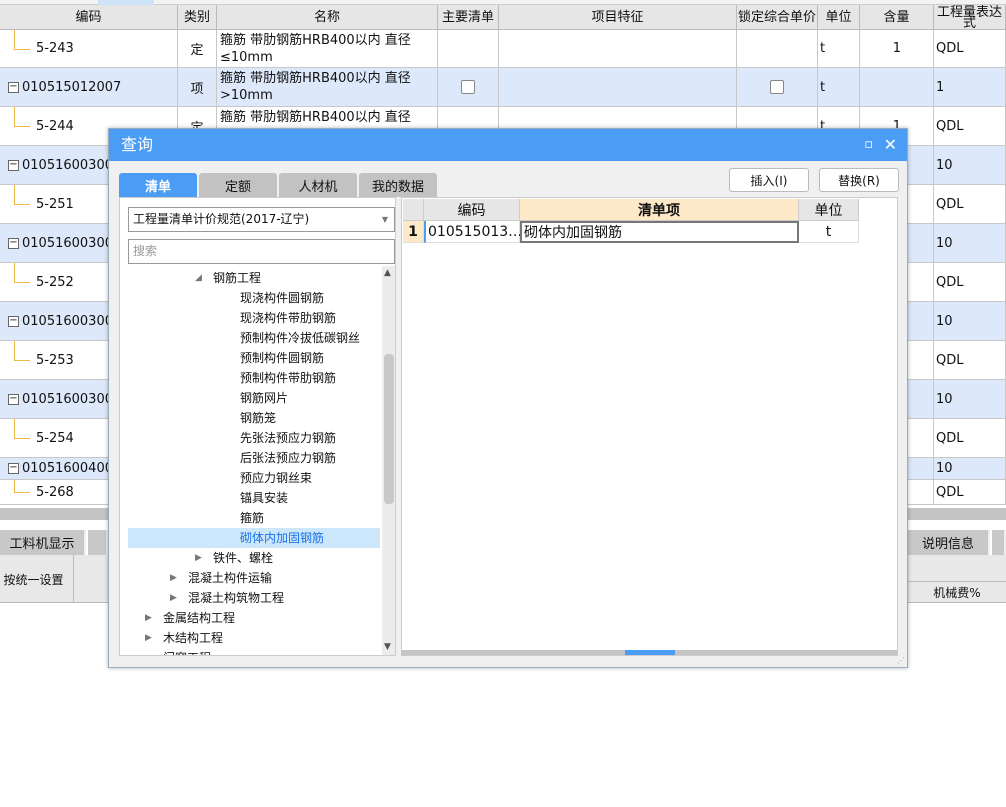 This screenshot has width=1006, height=807. Describe the element at coordinates (254, 398) in the screenshot. I see `tree-item: 钢筋网片` at that location.